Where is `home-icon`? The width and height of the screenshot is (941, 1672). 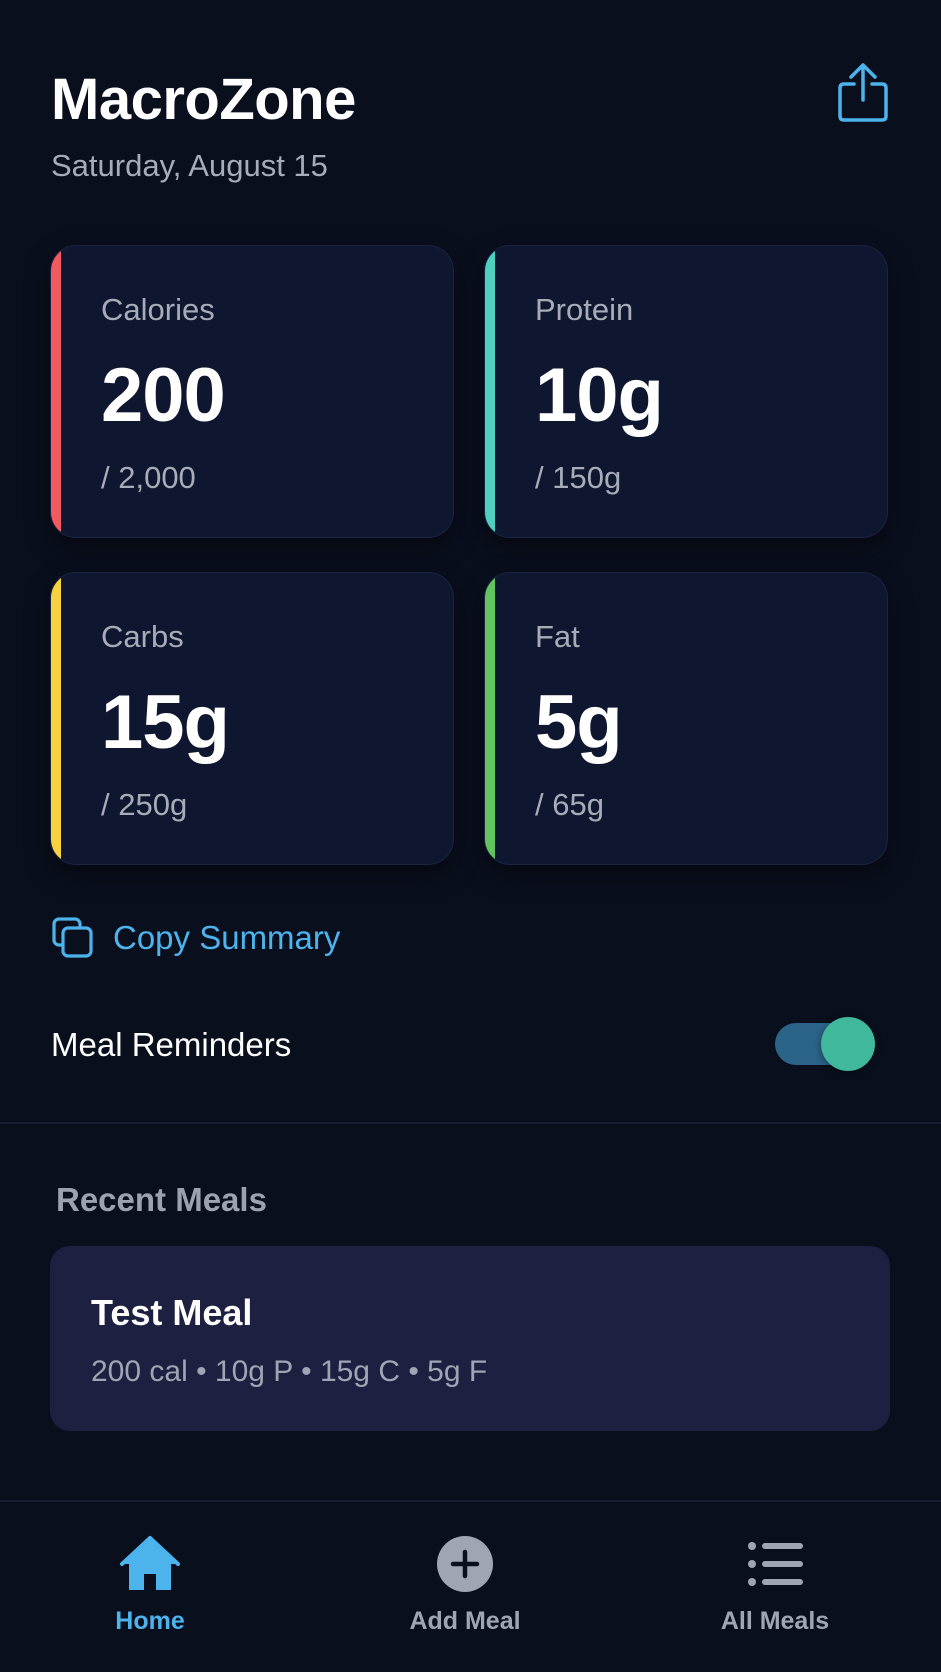 home-icon is located at coordinates (150, 1563).